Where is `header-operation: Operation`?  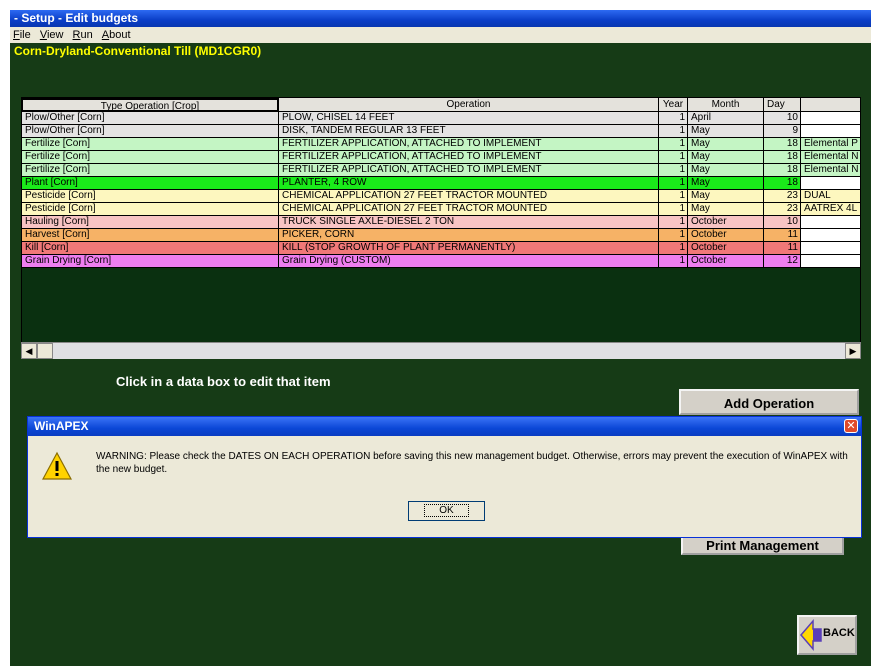
header-operation: Operation is located at coordinates (469, 105).